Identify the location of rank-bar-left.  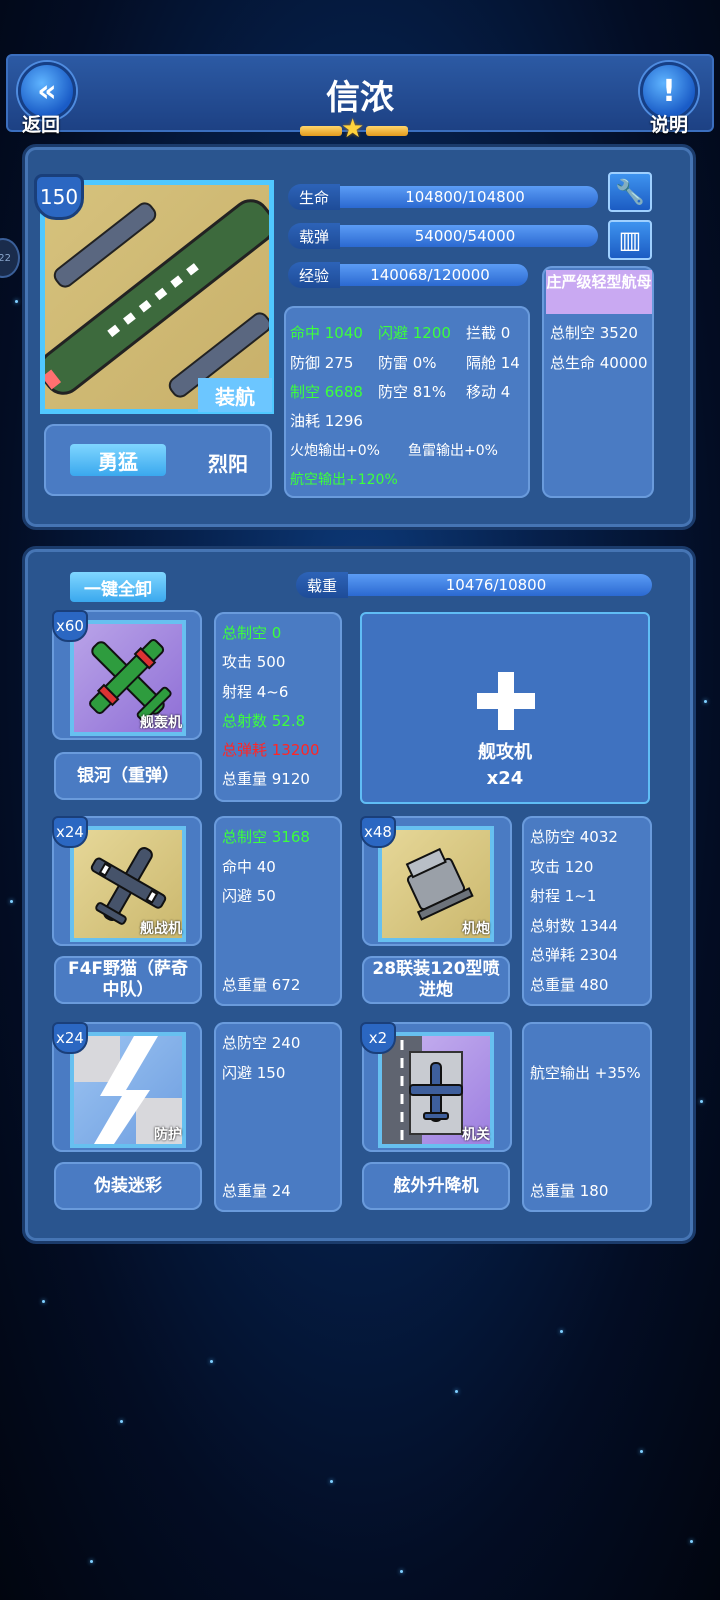
(321, 131).